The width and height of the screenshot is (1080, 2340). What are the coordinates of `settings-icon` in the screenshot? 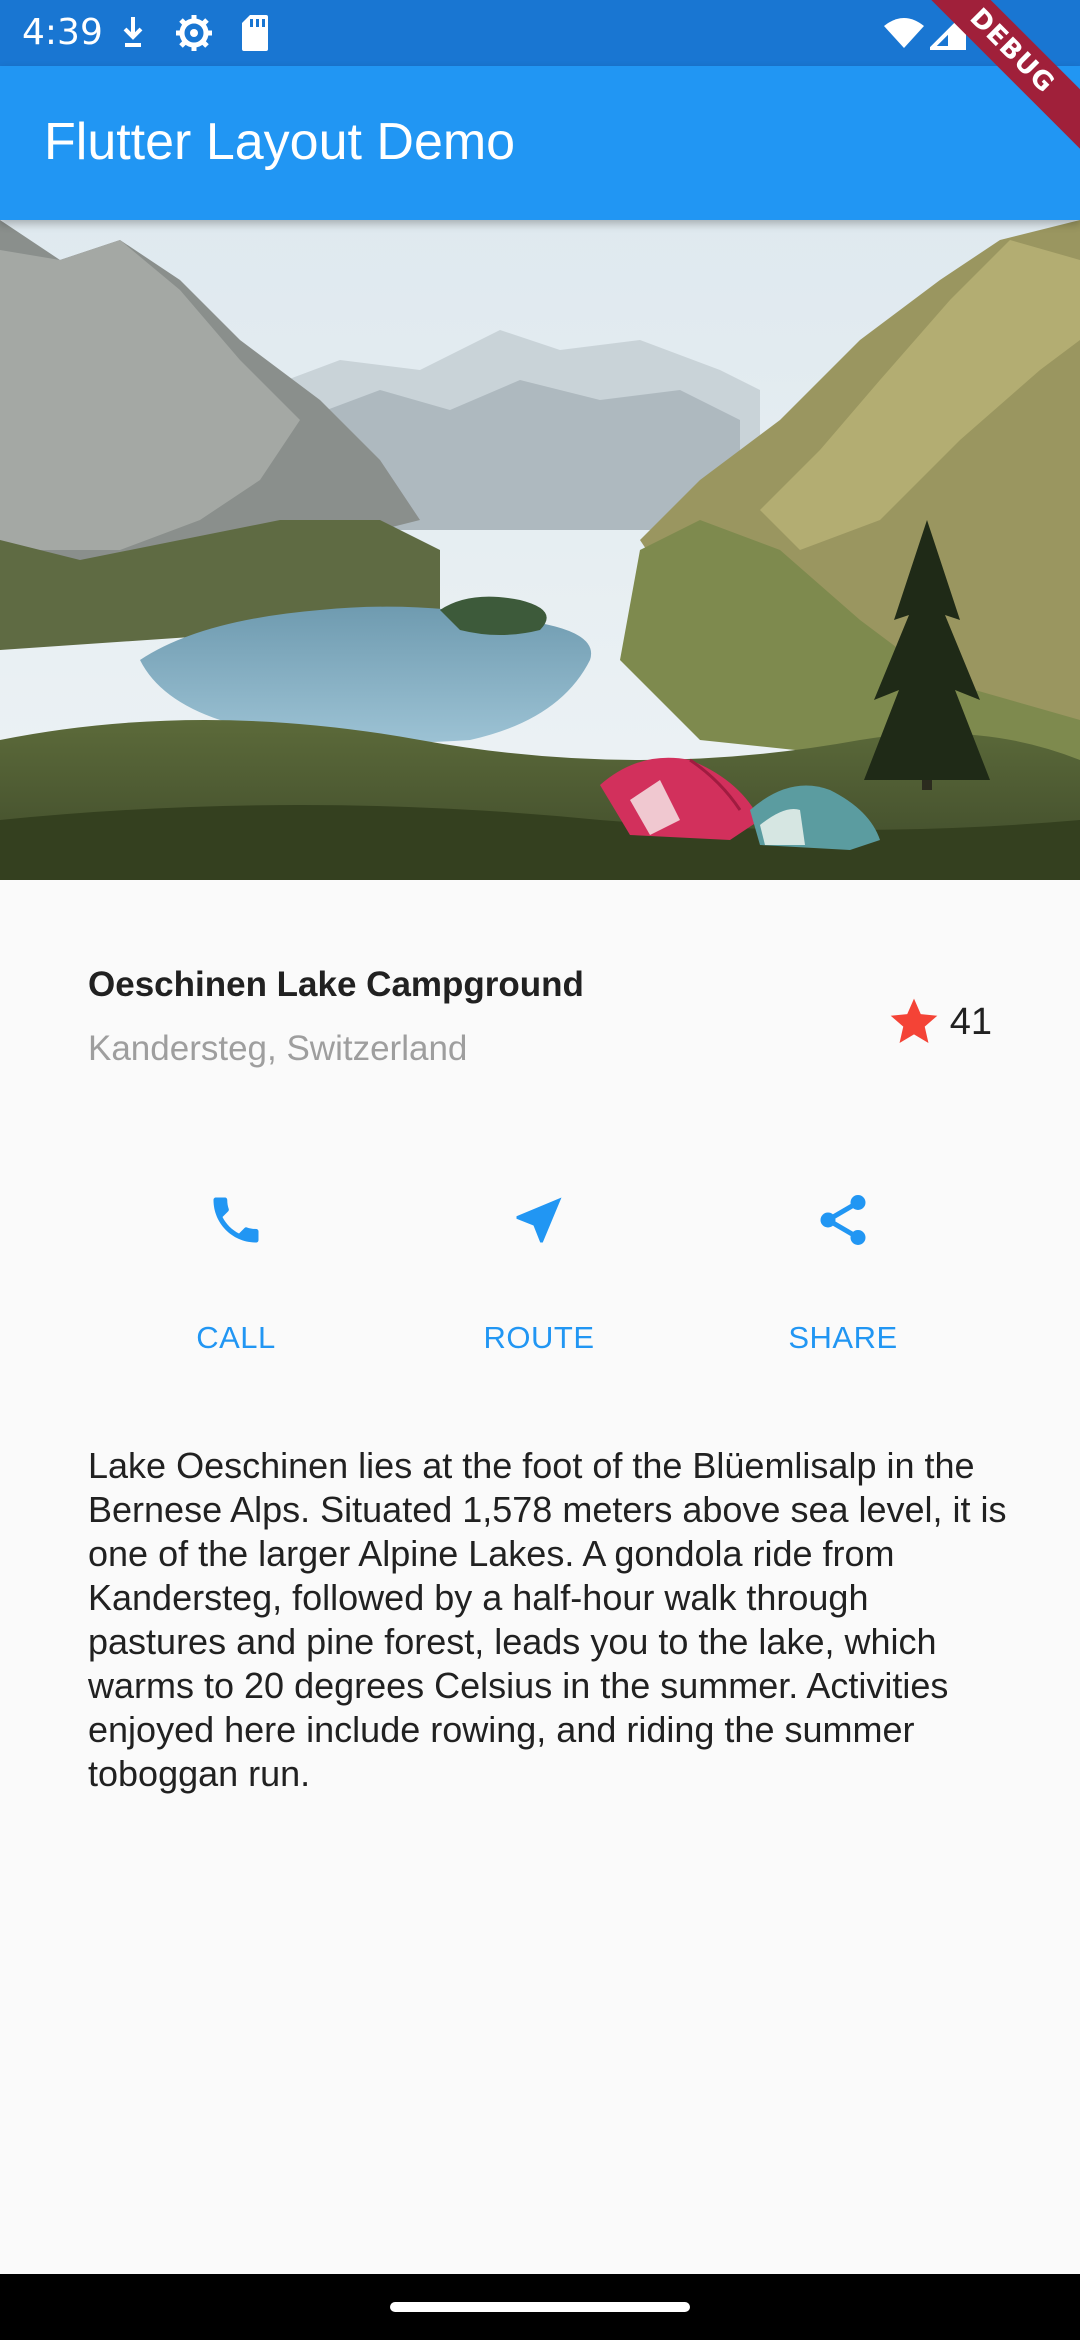 It's located at (194, 35).